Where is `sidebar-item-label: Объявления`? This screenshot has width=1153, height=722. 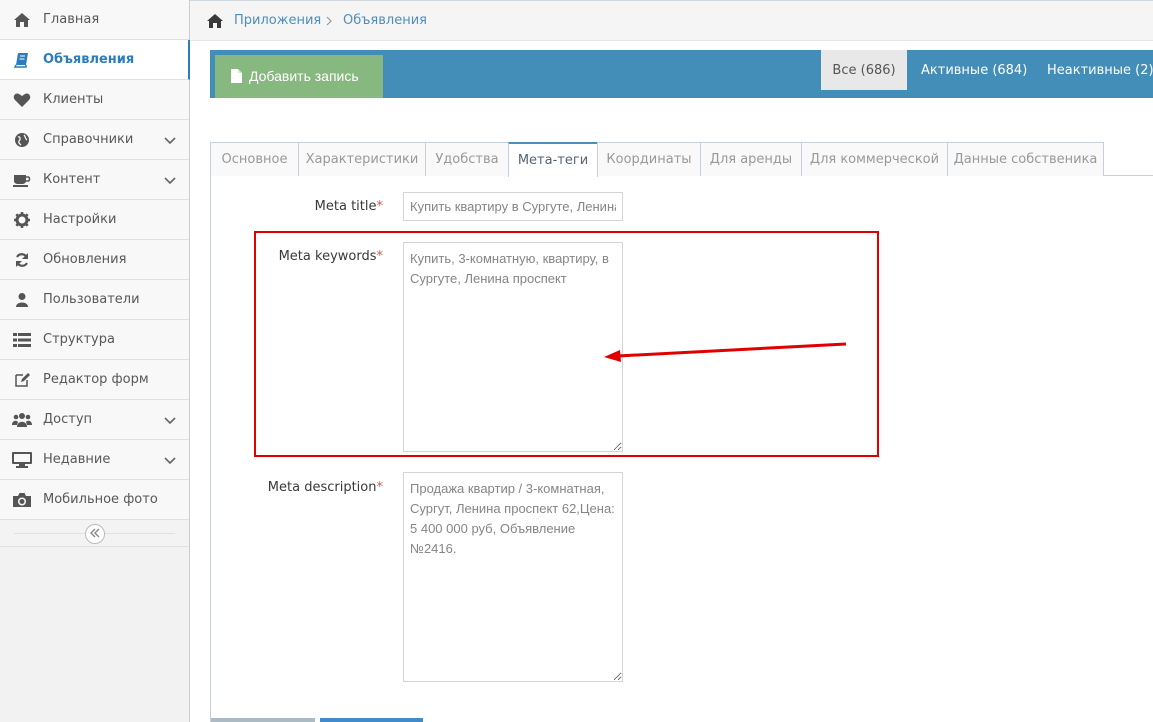 sidebar-item-label: Объявления is located at coordinates (89, 59).